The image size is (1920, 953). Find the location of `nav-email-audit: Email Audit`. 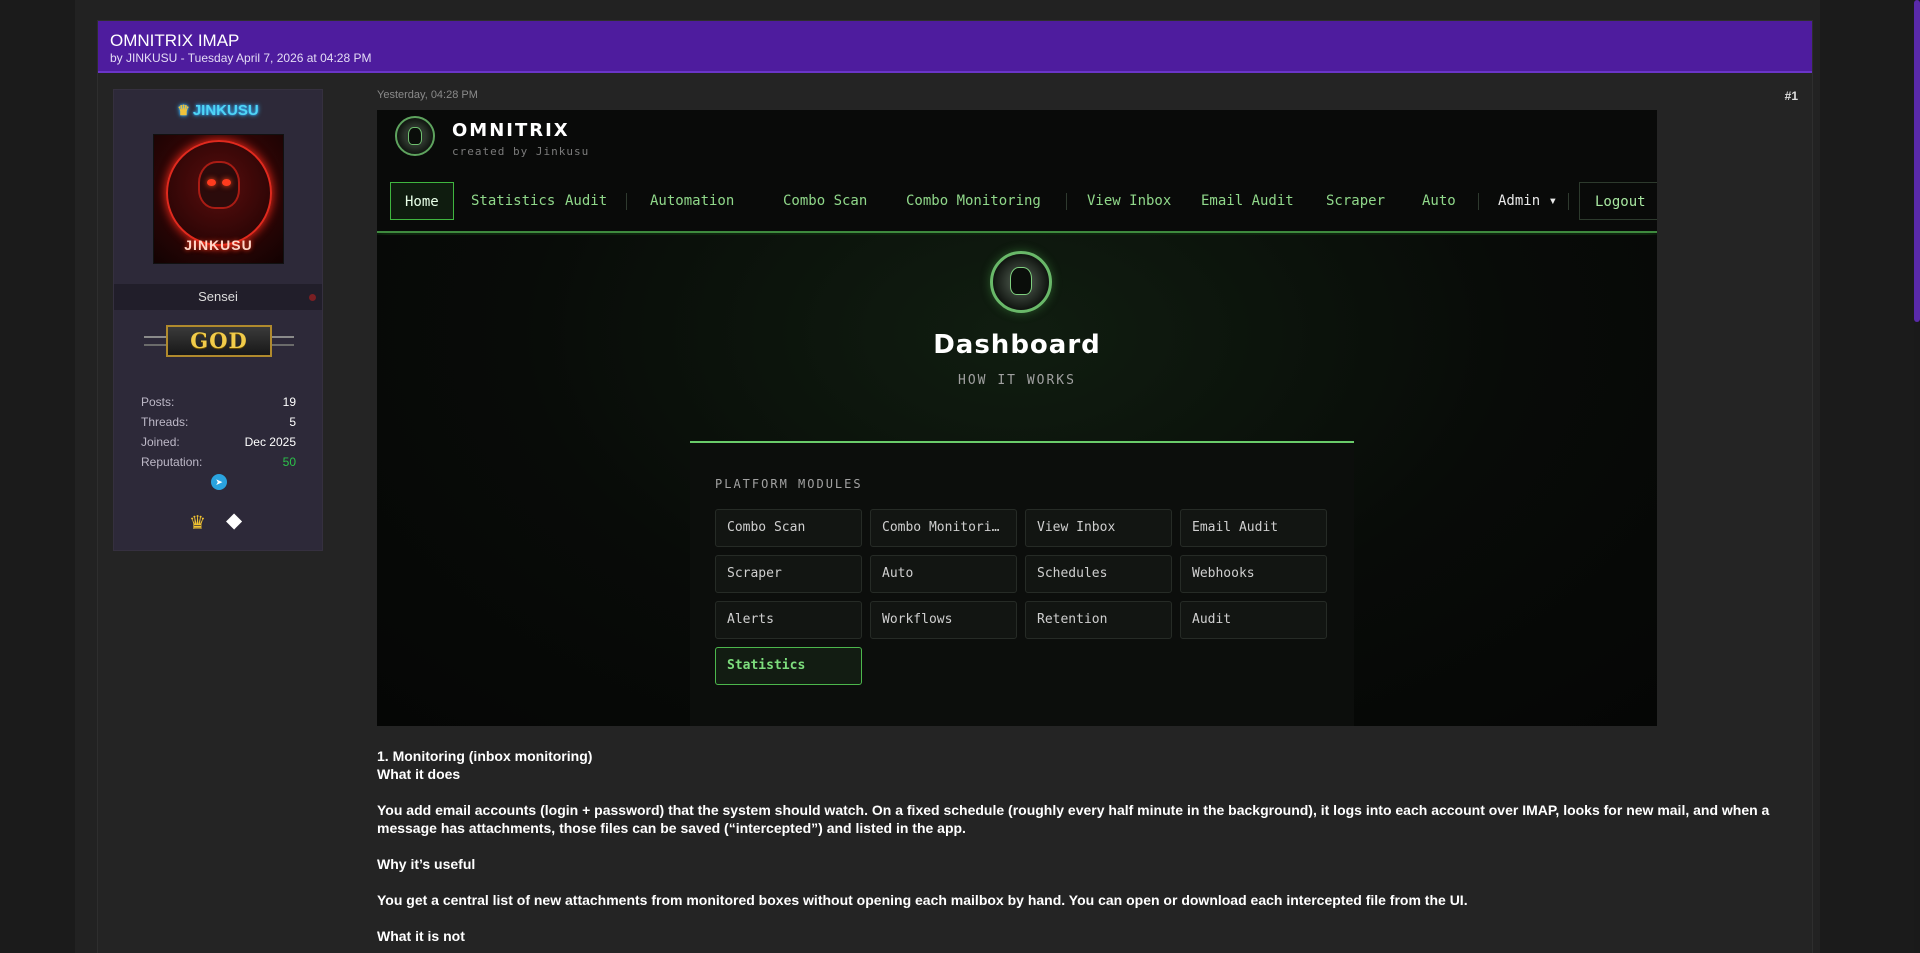

nav-email-audit: Email Audit is located at coordinates (1247, 201).